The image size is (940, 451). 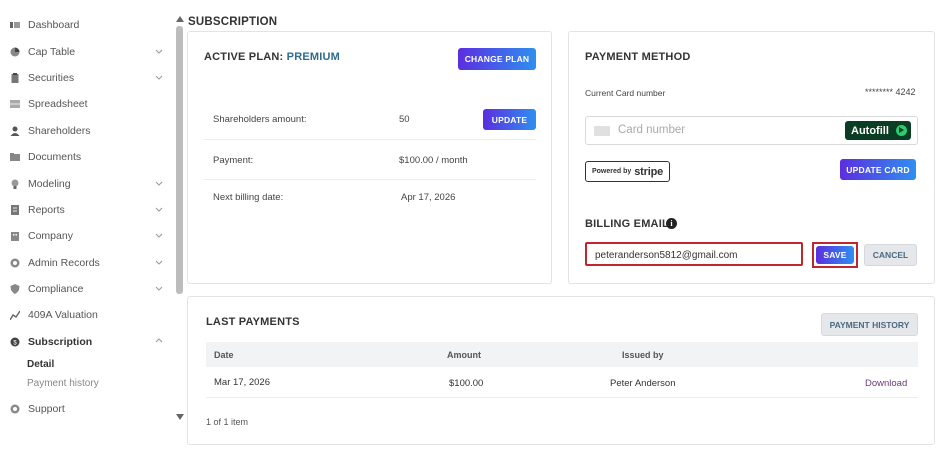 I want to click on sidebar-item-label: 409A Valuation, so click(x=63, y=315).